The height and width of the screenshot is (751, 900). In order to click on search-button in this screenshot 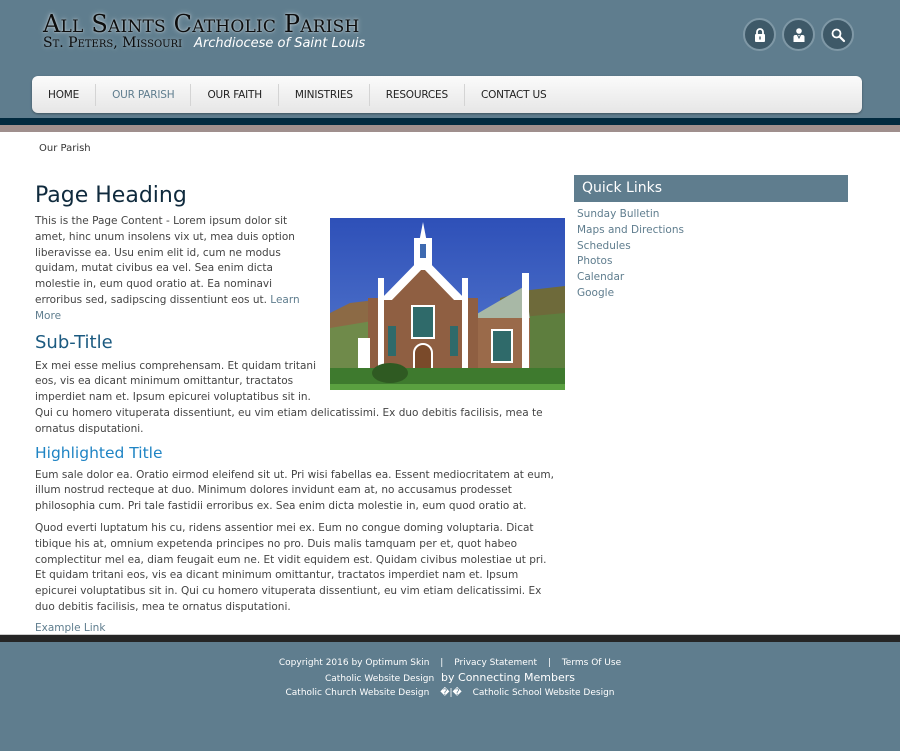, I will do `click(837, 34)`.